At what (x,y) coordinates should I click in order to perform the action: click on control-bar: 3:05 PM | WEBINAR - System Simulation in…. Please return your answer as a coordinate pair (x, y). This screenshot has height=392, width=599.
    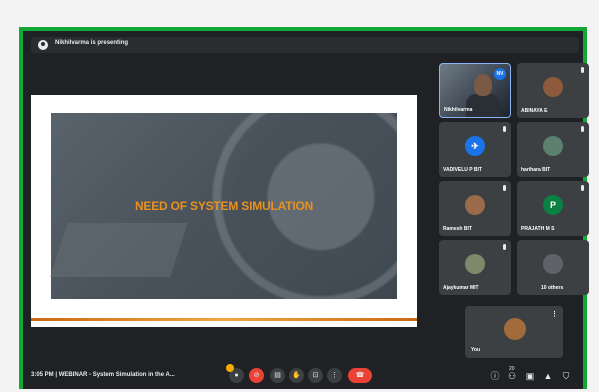
    Looking at the image, I should click on (303, 376).